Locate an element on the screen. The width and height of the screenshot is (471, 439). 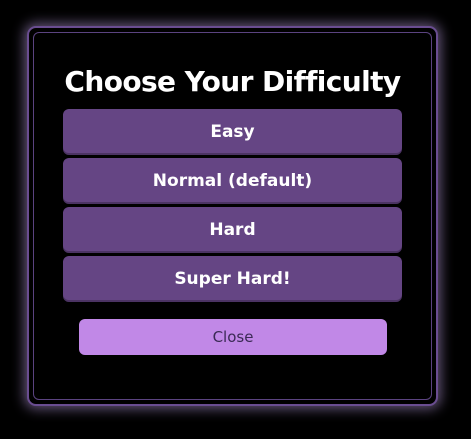
close-button: Close is located at coordinates (233, 337).